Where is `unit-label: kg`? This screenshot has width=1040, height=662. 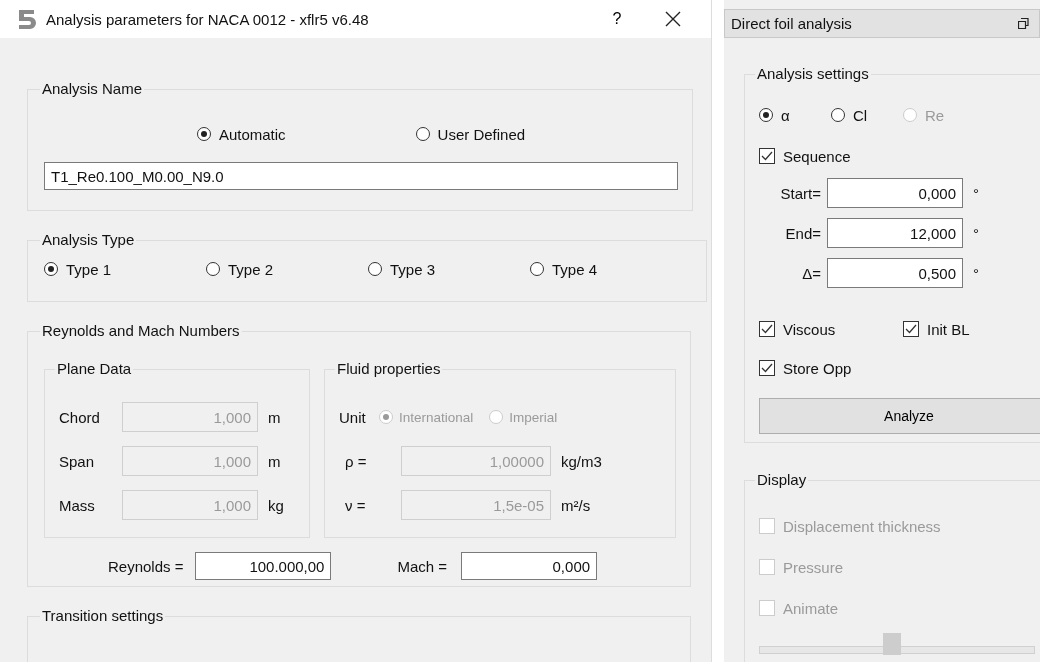
unit-label: kg is located at coordinates (276, 505).